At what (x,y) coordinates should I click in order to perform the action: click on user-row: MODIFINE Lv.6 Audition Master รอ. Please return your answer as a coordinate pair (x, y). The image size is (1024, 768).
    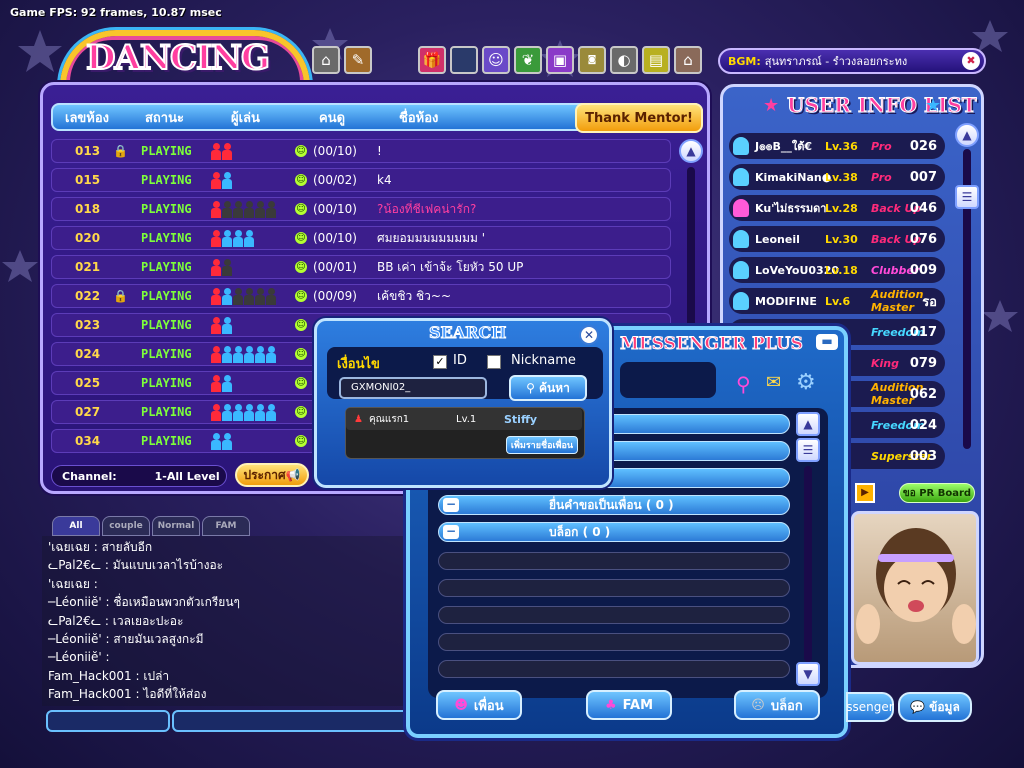
    Looking at the image, I should click on (837, 301).